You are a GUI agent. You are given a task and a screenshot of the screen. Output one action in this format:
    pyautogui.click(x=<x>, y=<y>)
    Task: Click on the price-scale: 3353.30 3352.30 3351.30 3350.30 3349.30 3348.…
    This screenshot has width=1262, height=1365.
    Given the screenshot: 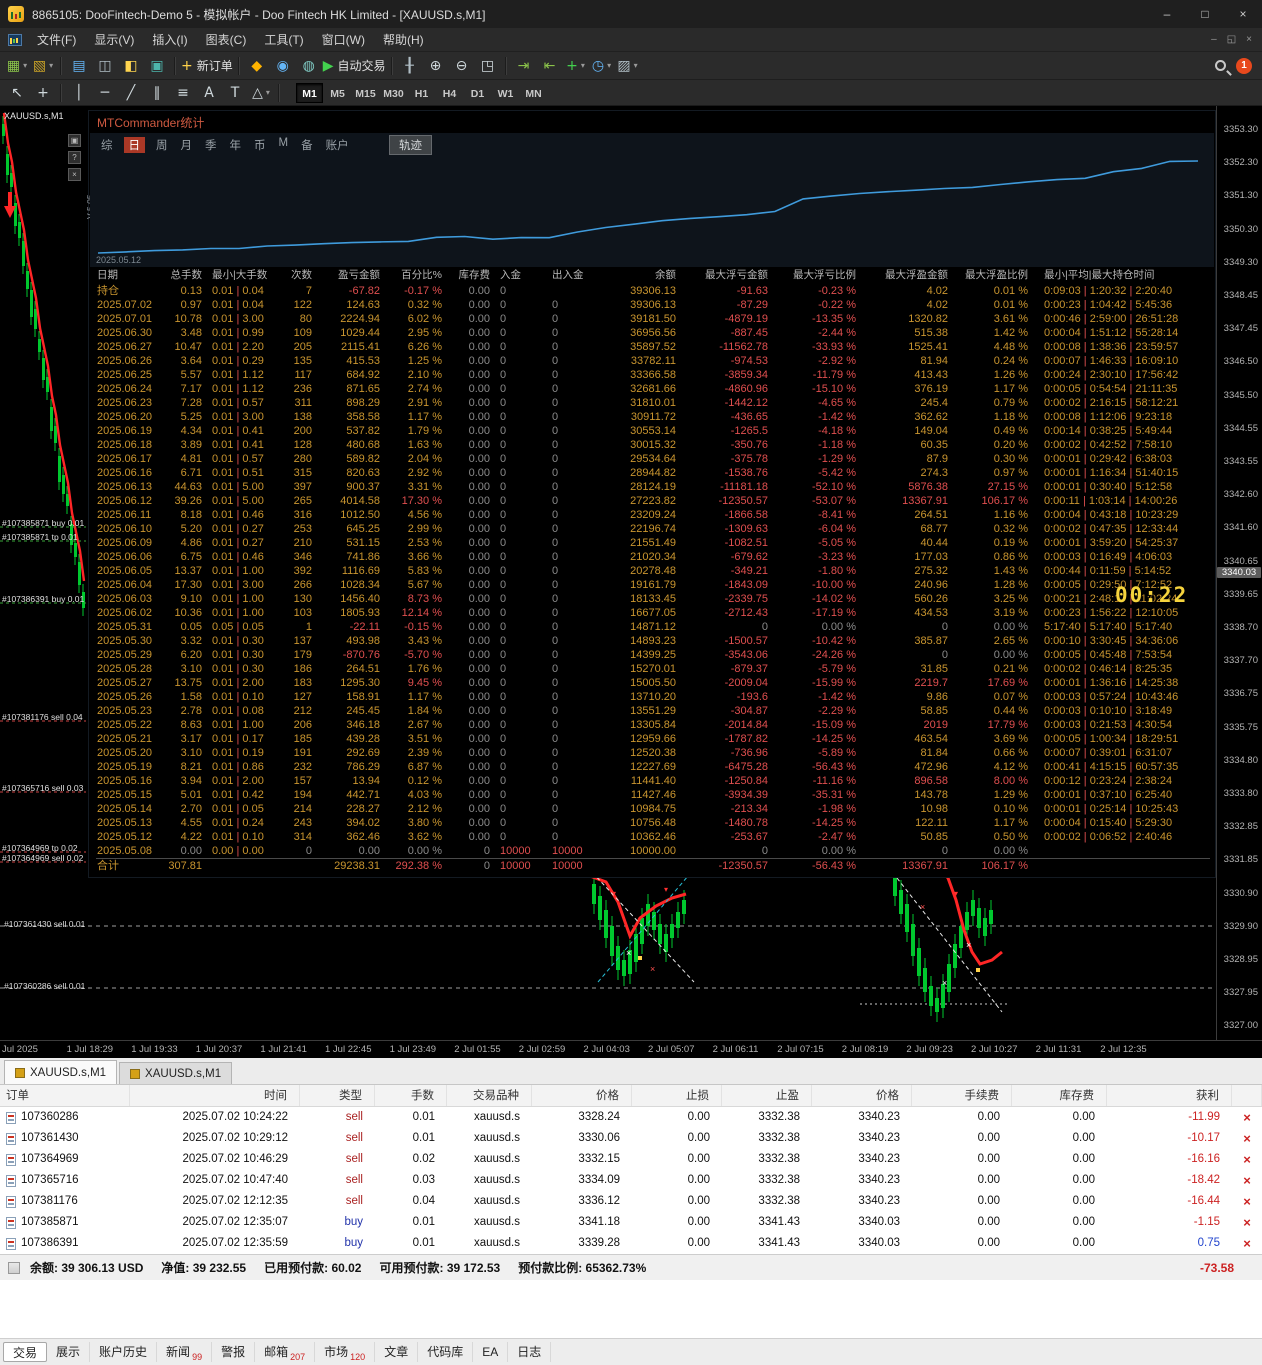 What is the action you would take?
    pyautogui.click(x=1239, y=573)
    